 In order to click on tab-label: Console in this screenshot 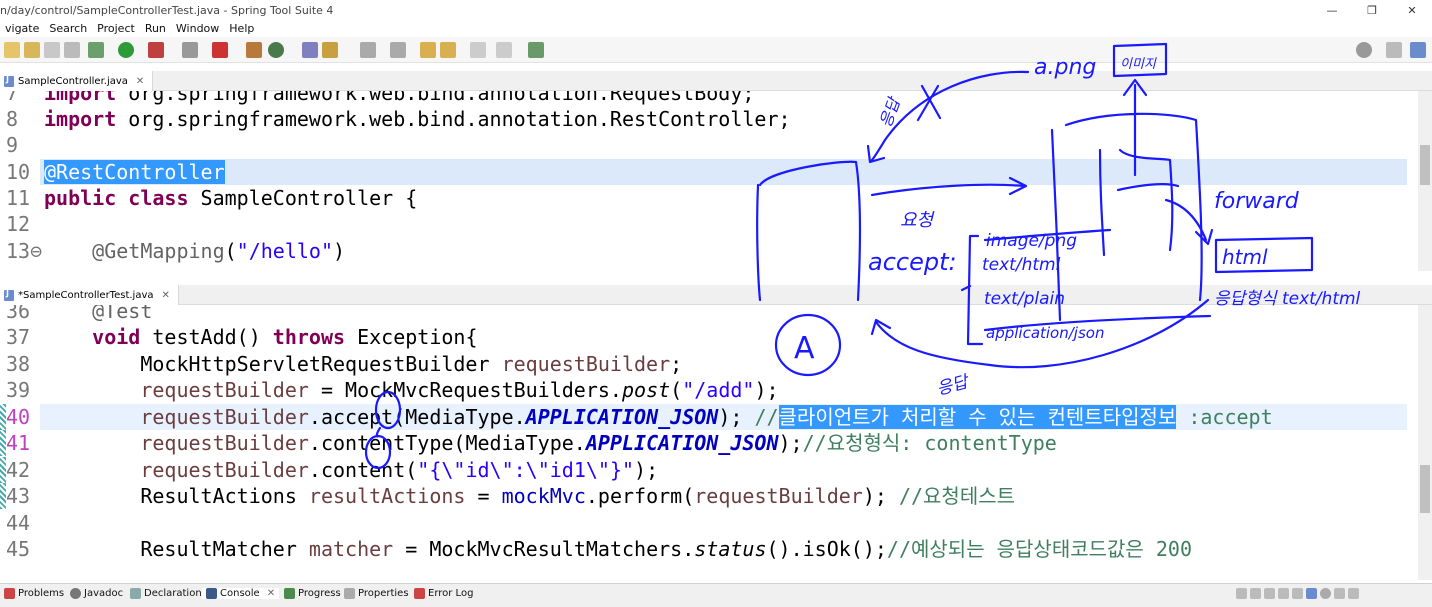, I will do `click(240, 593)`.